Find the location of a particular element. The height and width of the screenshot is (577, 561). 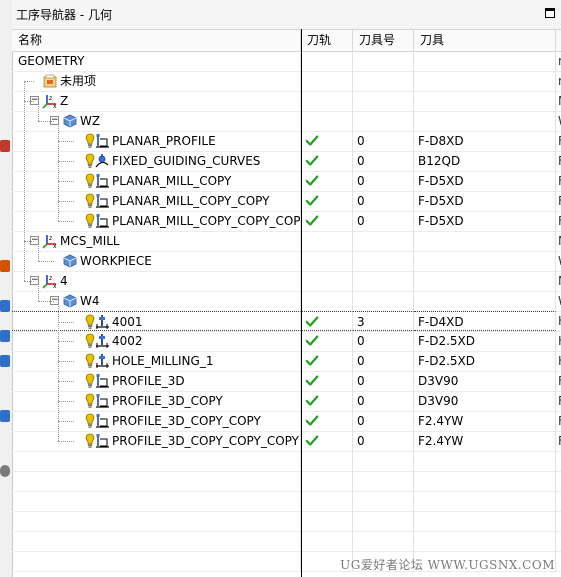

tree-row: −WZ W is located at coordinates (286, 121).